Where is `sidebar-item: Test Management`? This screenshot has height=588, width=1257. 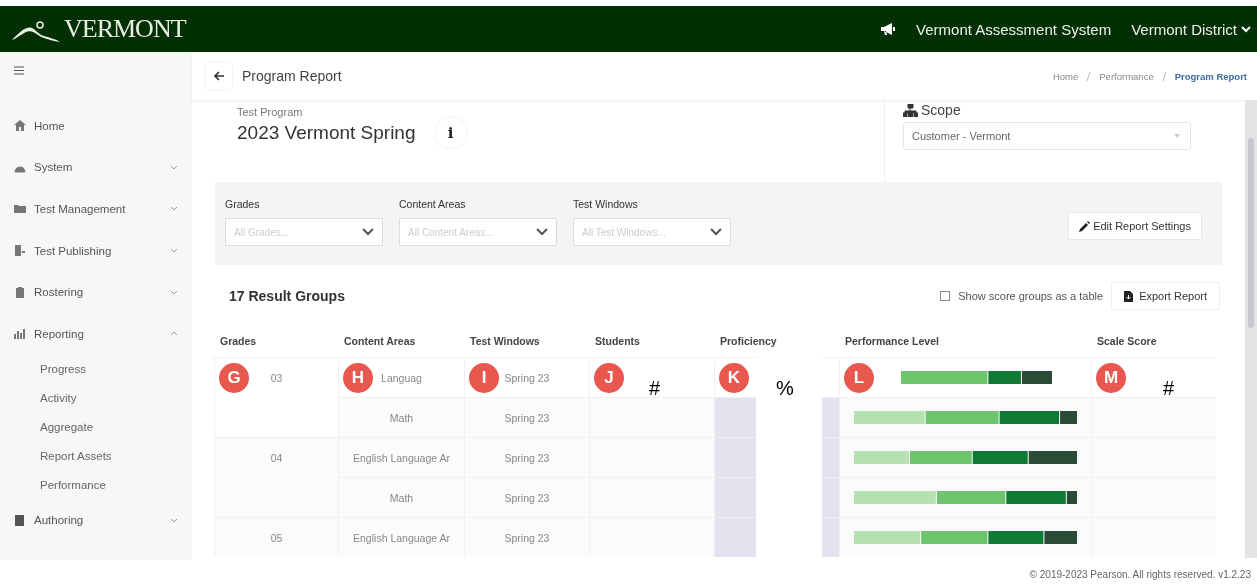 sidebar-item: Test Management is located at coordinates (103, 209).